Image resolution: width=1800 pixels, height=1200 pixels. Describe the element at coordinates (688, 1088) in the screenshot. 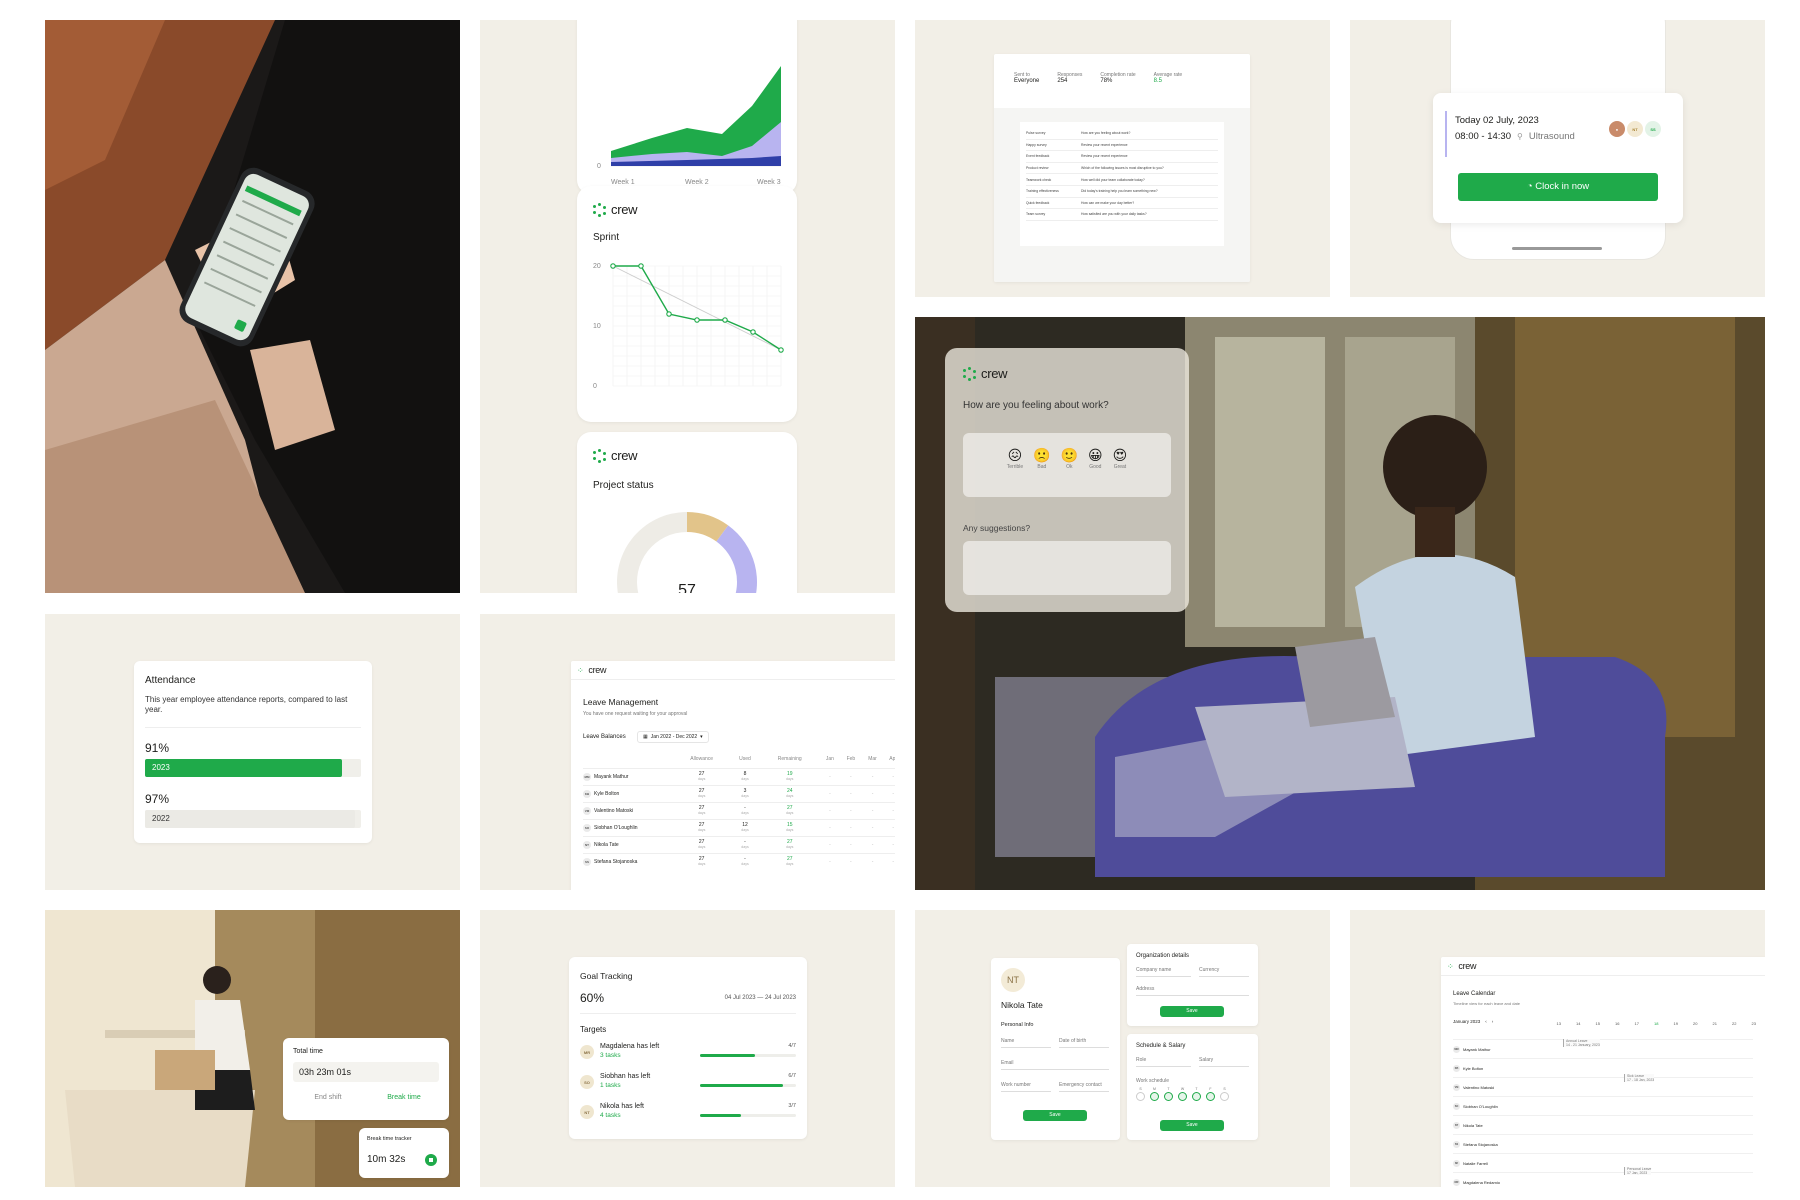

I see `goal-target-row: SO Siobhan has left 1 tasks 6/7` at that location.